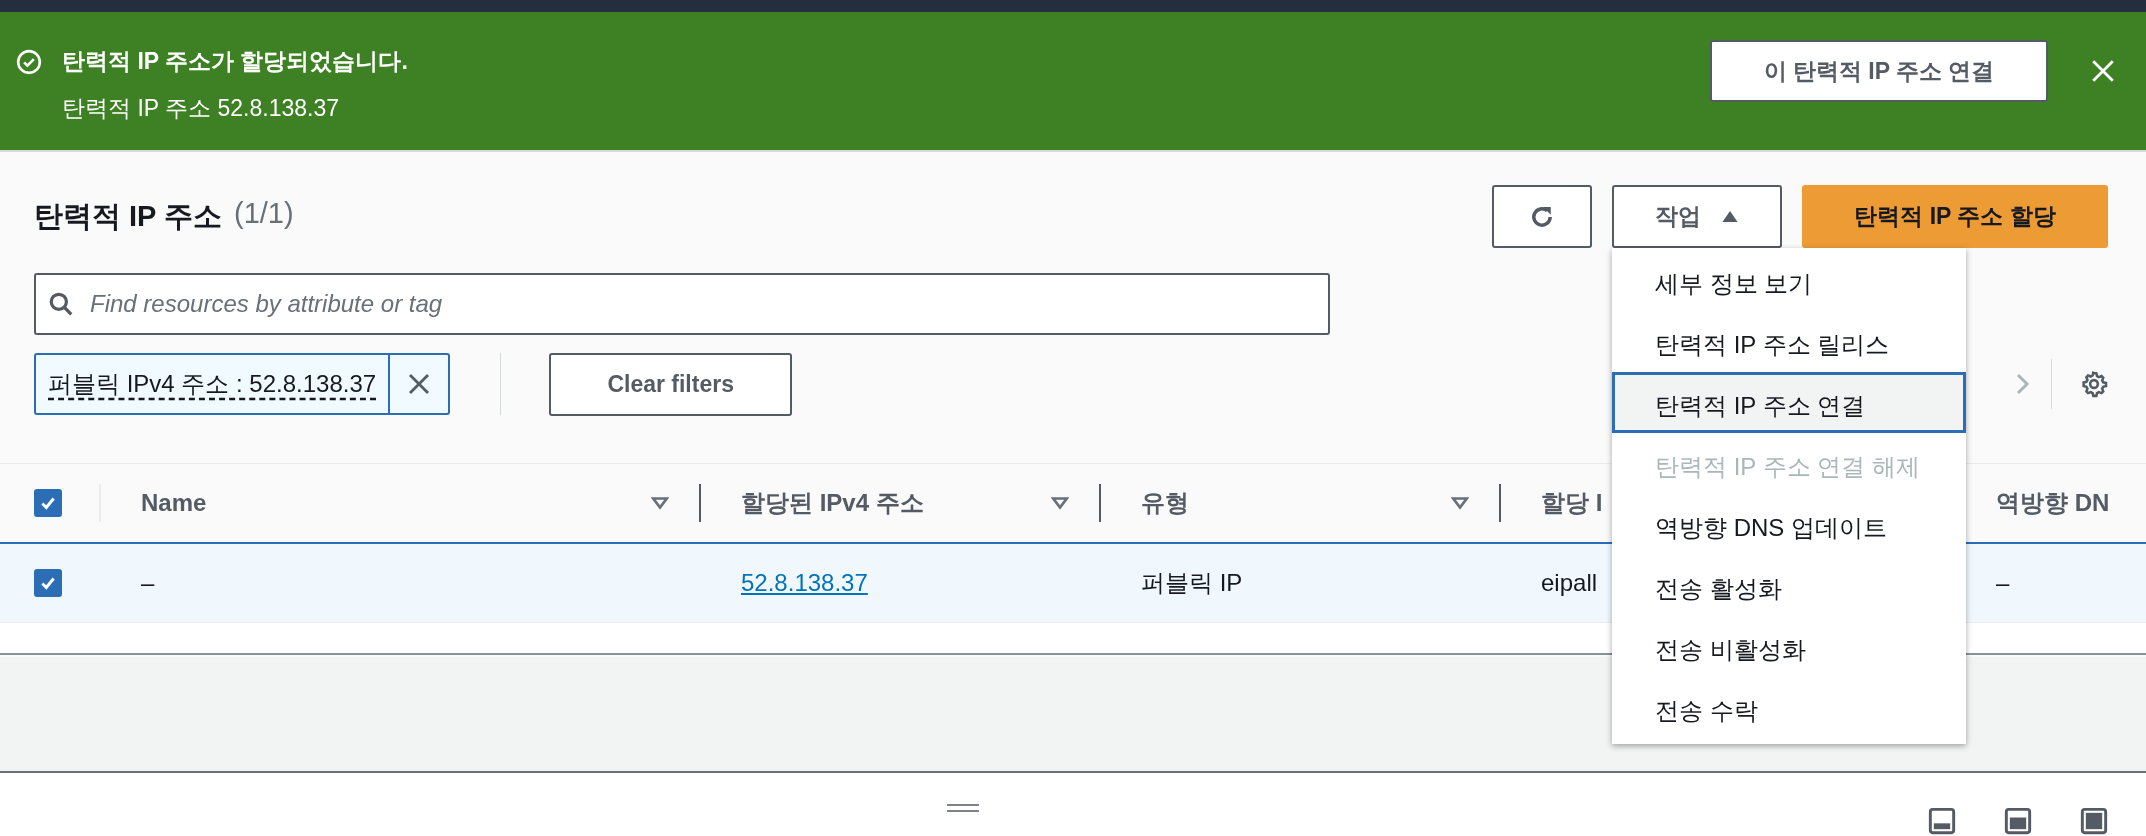 Image resolution: width=2146 pixels, height=836 pixels. I want to click on table-cell: eipall, so click(1569, 582).